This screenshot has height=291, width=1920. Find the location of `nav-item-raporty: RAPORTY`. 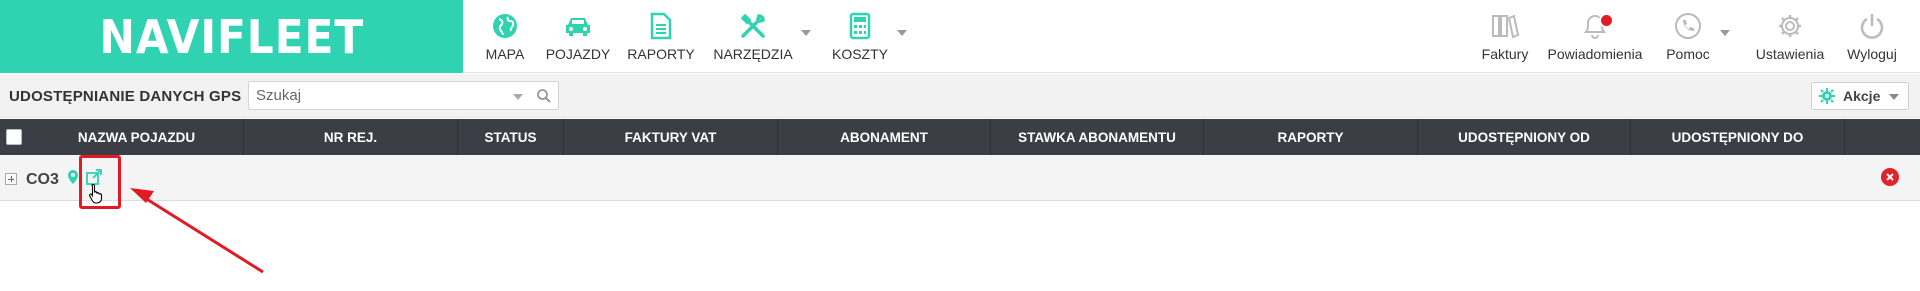

nav-item-raporty: RAPORTY is located at coordinates (661, 36).